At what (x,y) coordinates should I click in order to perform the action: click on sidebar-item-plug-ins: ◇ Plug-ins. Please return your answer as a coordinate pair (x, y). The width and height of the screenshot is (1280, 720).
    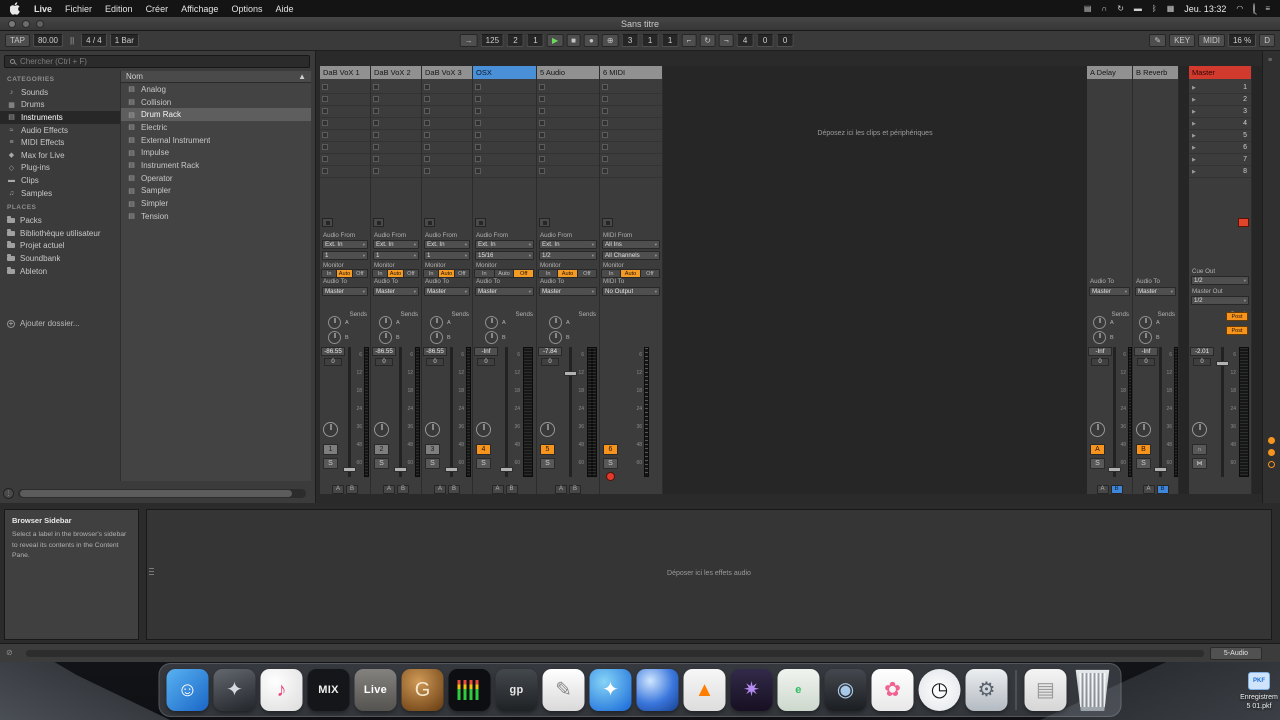
    Looking at the image, I should click on (60, 168).